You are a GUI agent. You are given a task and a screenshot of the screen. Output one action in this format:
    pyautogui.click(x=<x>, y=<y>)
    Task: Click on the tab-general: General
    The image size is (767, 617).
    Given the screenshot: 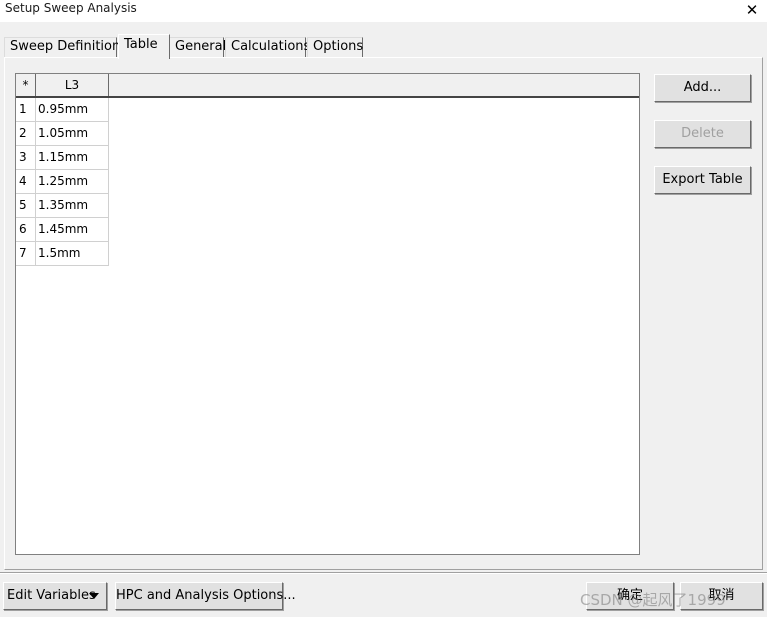 What is the action you would take?
    pyautogui.click(x=197, y=47)
    